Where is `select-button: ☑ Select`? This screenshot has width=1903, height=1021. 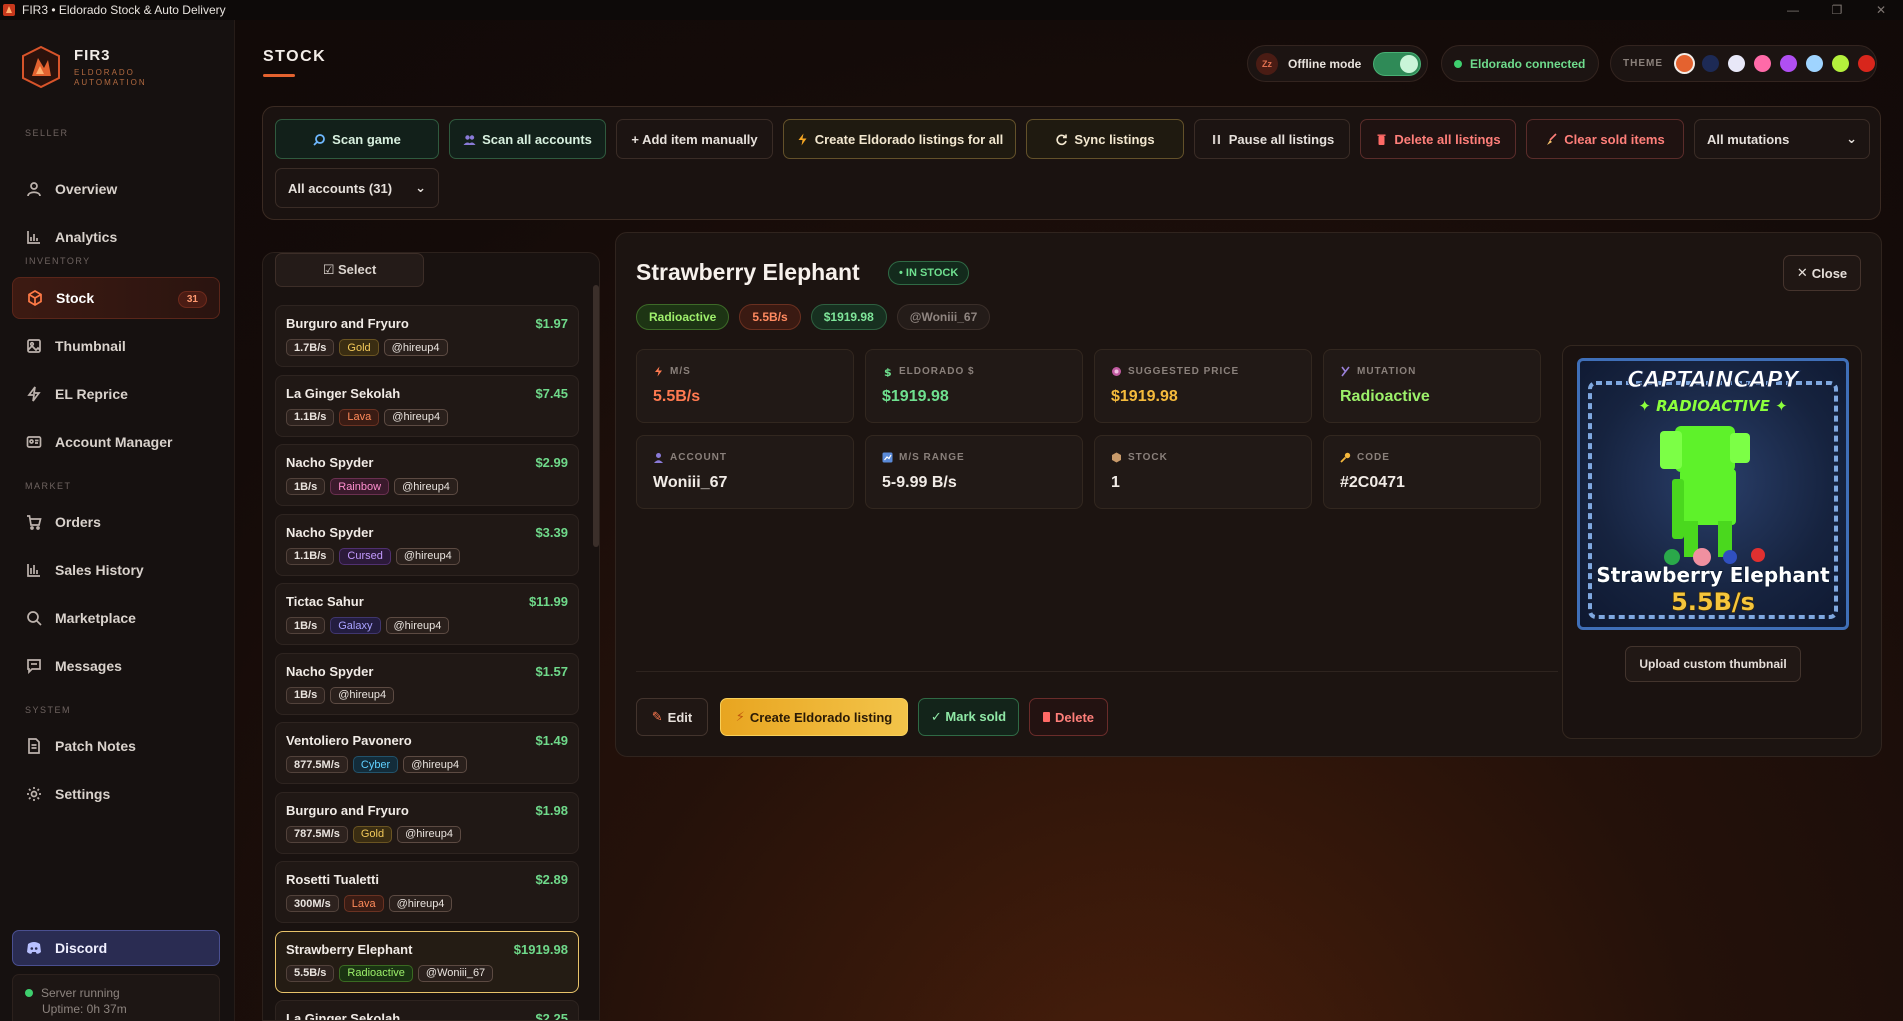 select-button: ☑ Select is located at coordinates (349, 270).